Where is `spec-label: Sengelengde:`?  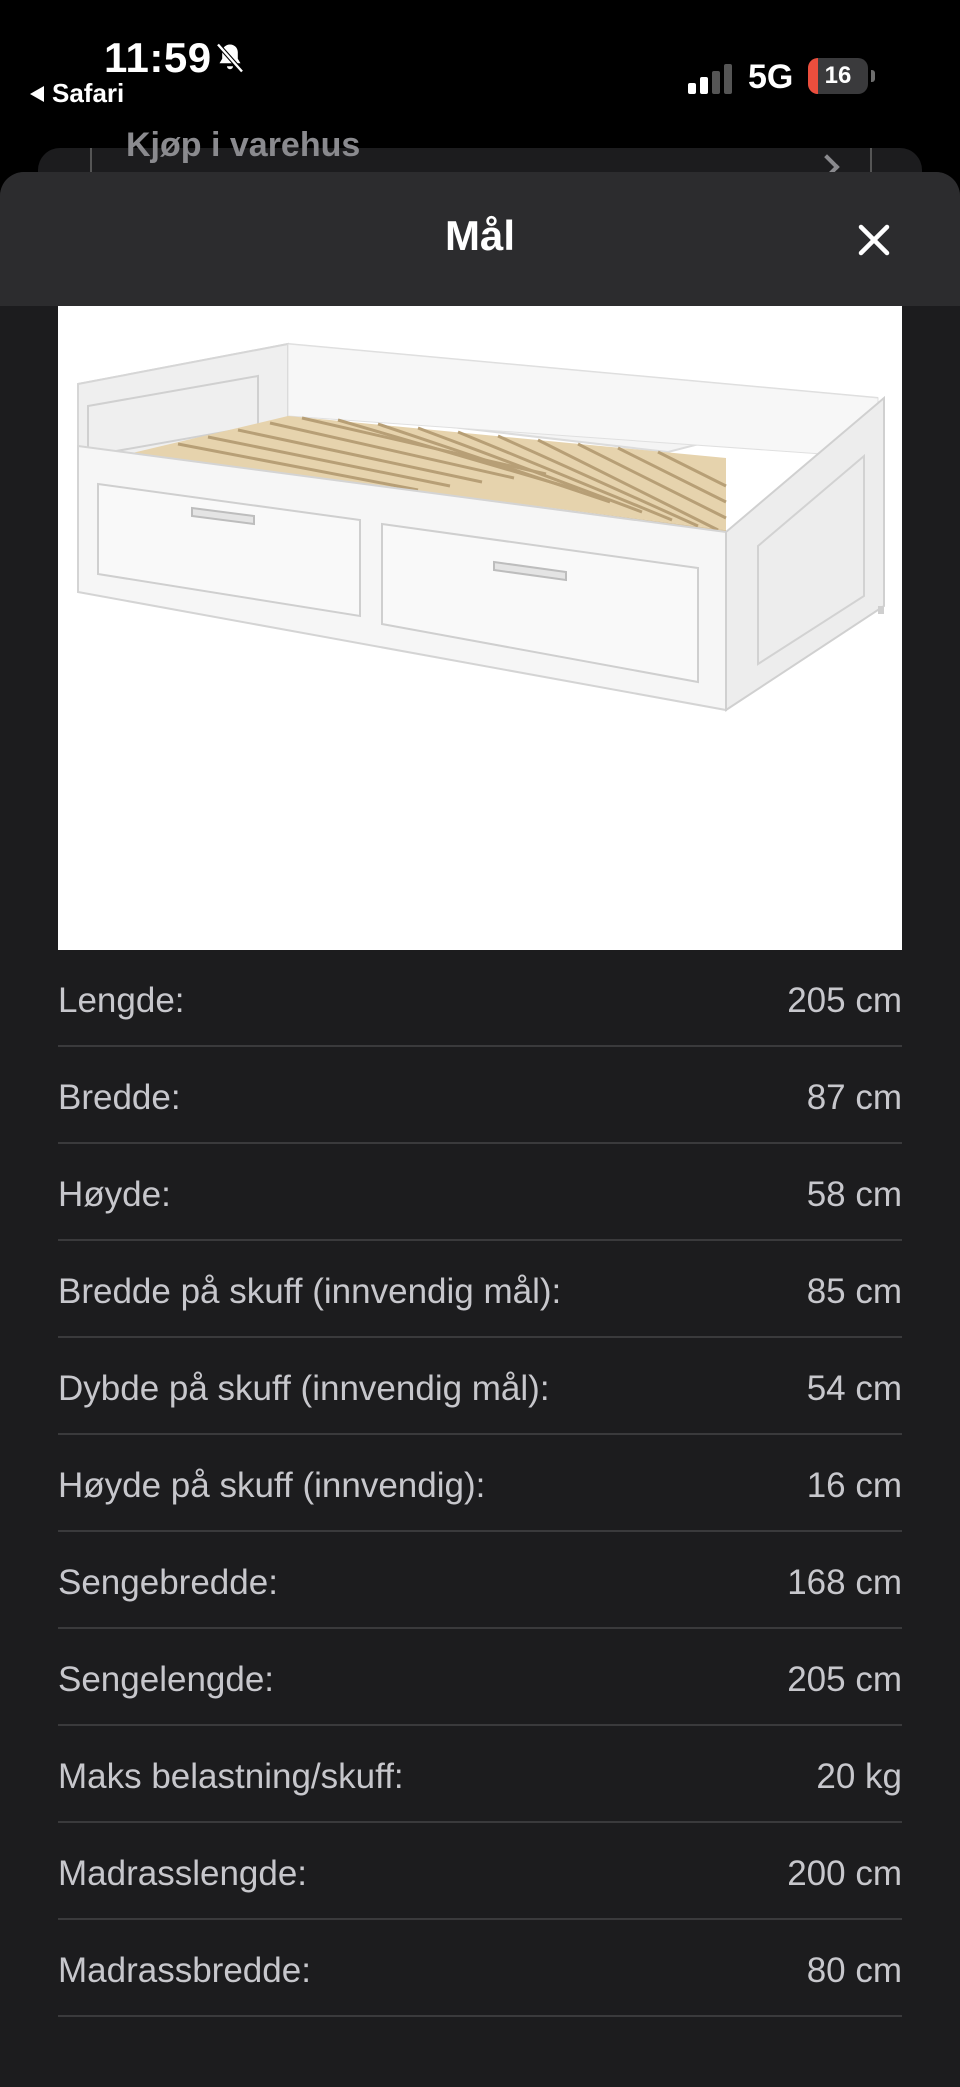
spec-label: Sengelengde: is located at coordinates (166, 1679).